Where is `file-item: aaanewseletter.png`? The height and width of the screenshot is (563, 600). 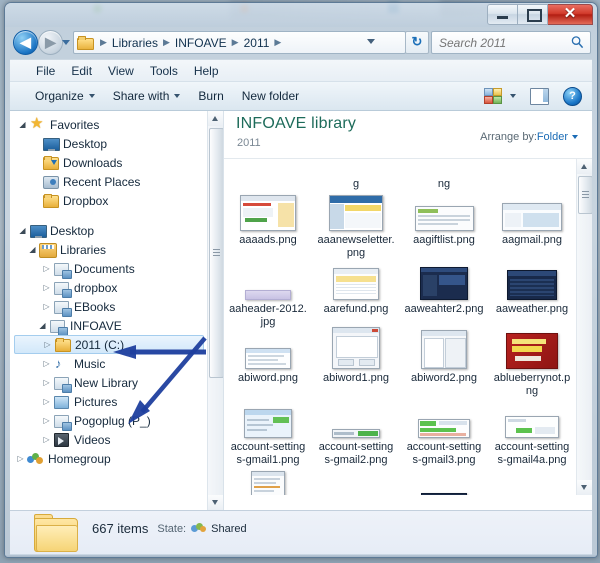
file-item: aaanewseletter.png is located at coordinates (356, 225).